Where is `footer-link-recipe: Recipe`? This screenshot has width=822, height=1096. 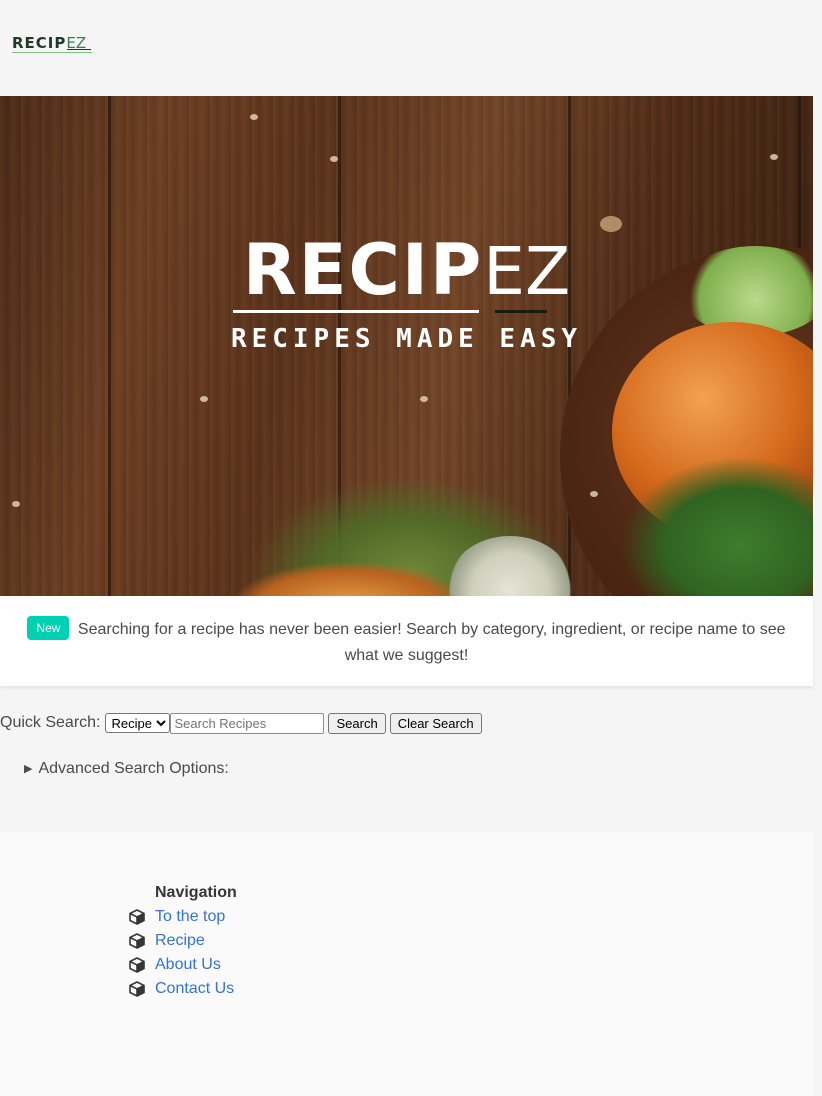
footer-link-recipe: Recipe is located at coordinates (180, 941).